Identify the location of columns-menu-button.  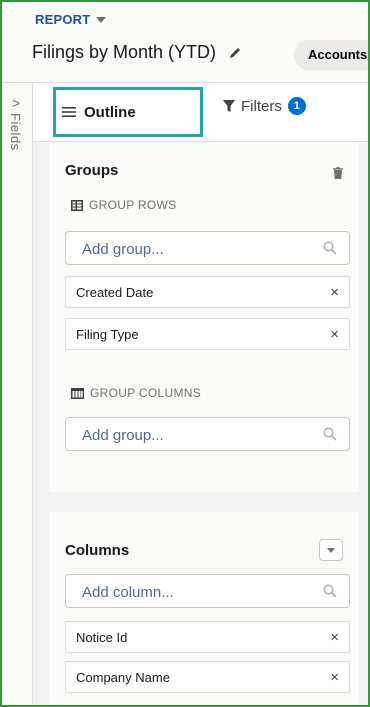
(331, 550).